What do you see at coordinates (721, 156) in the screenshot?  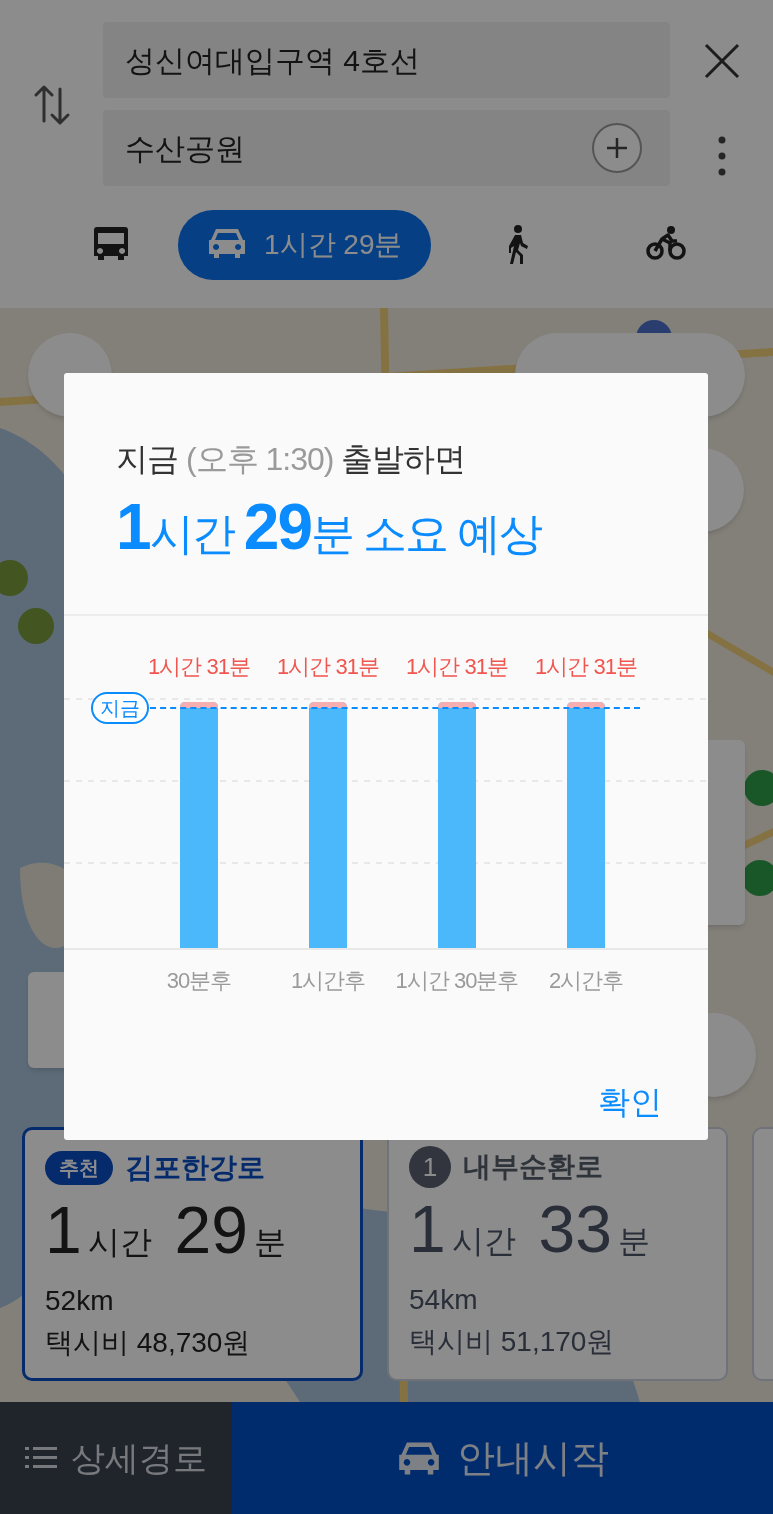 I see `more-icon` at bounding box center [721, 156].